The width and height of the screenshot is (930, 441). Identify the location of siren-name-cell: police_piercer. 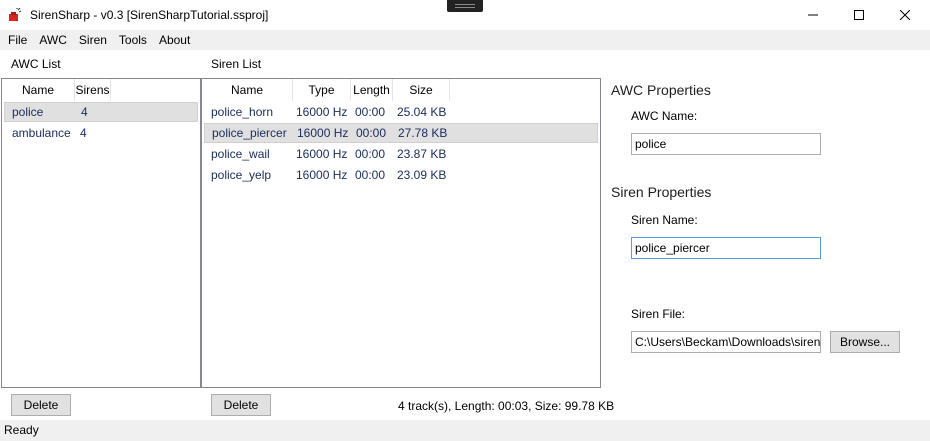
(249, 133).